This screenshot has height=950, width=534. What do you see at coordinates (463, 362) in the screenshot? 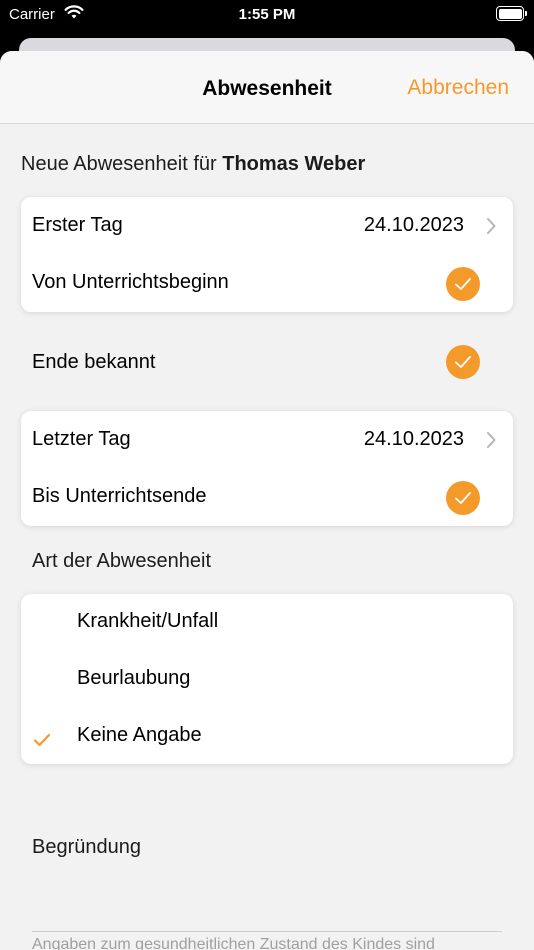
I see `end-known-checkbox` at bounding box center [463, 362].